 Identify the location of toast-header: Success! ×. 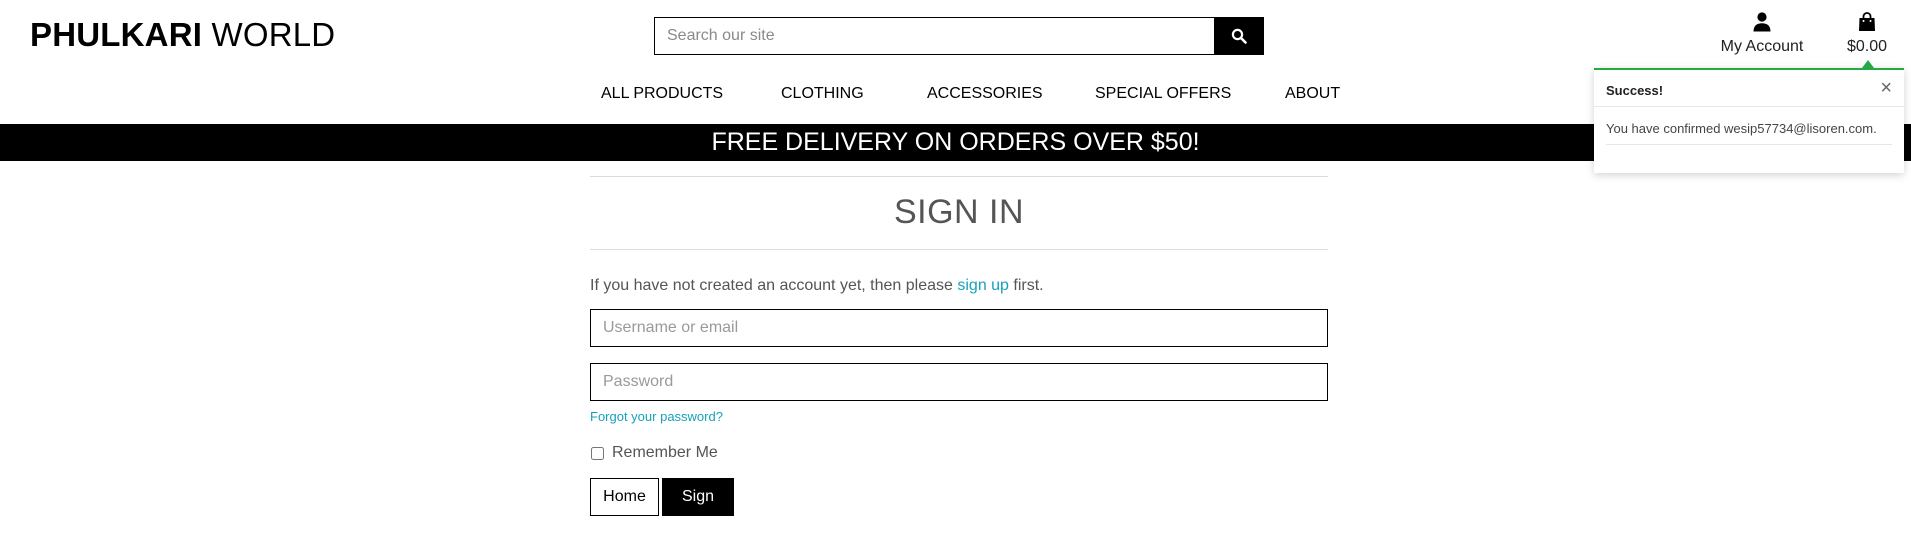
(1749, 88).